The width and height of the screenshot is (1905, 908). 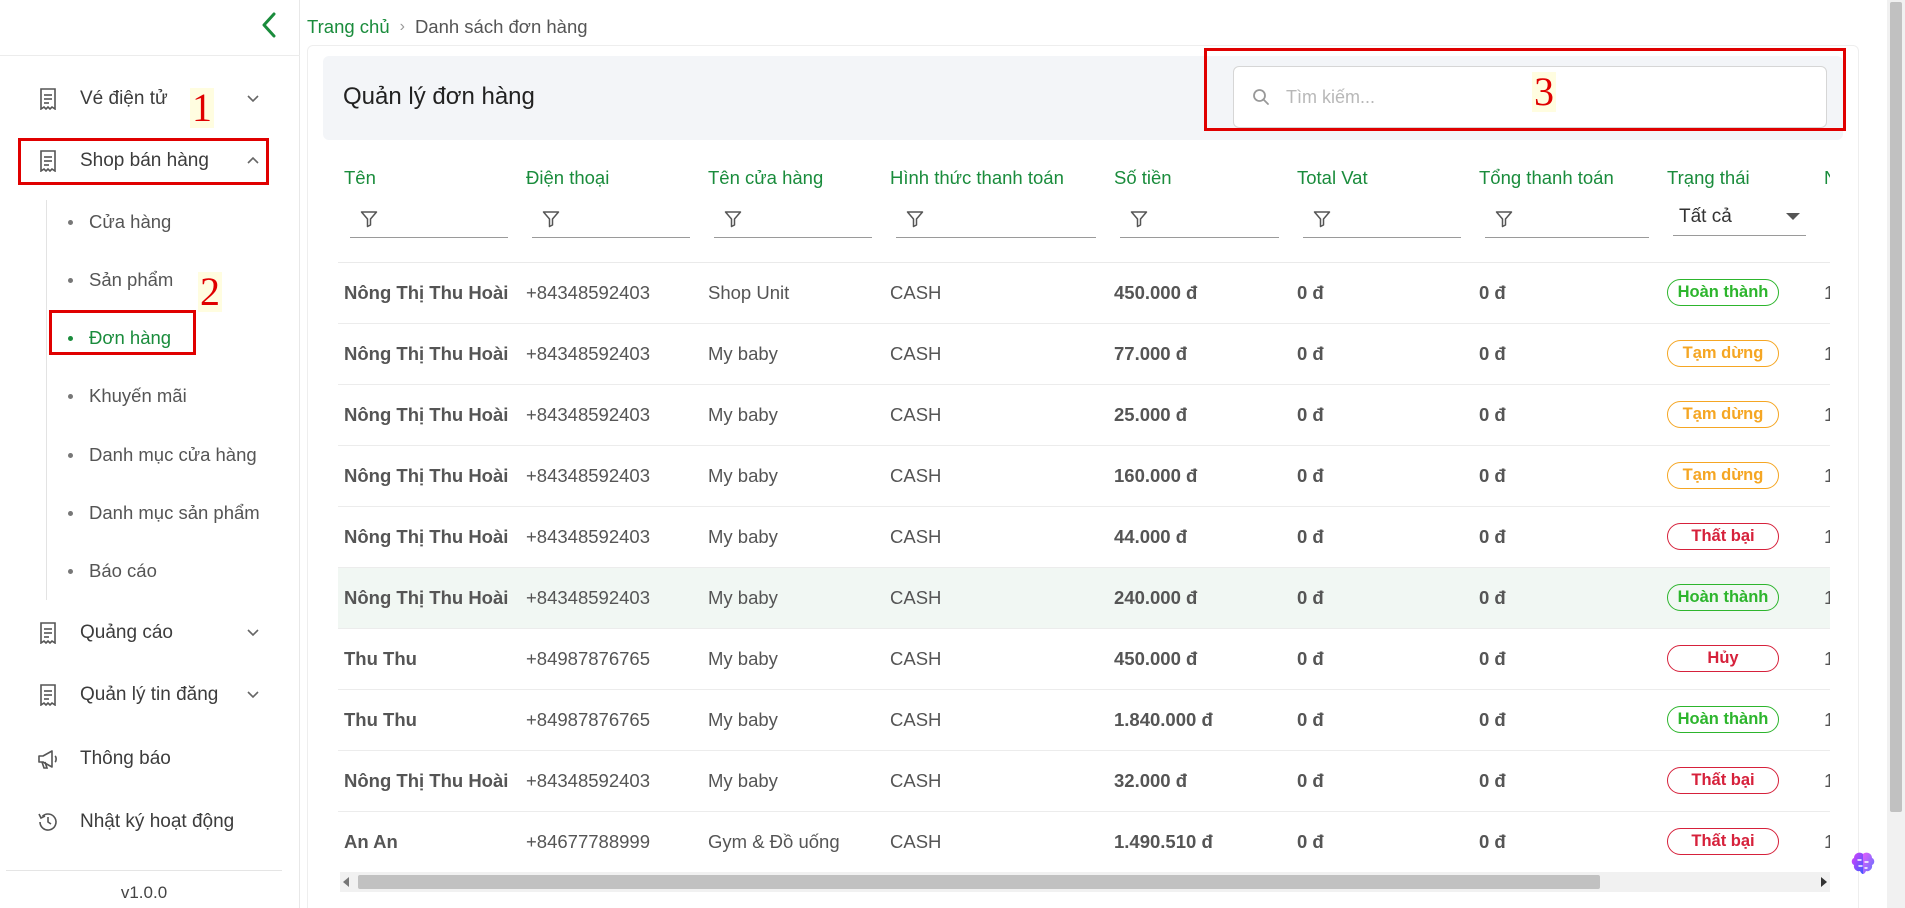 What do you see at coordinates (793, 219) in the screenshot?
I see `filter-store` at bounding box center [793, 219].